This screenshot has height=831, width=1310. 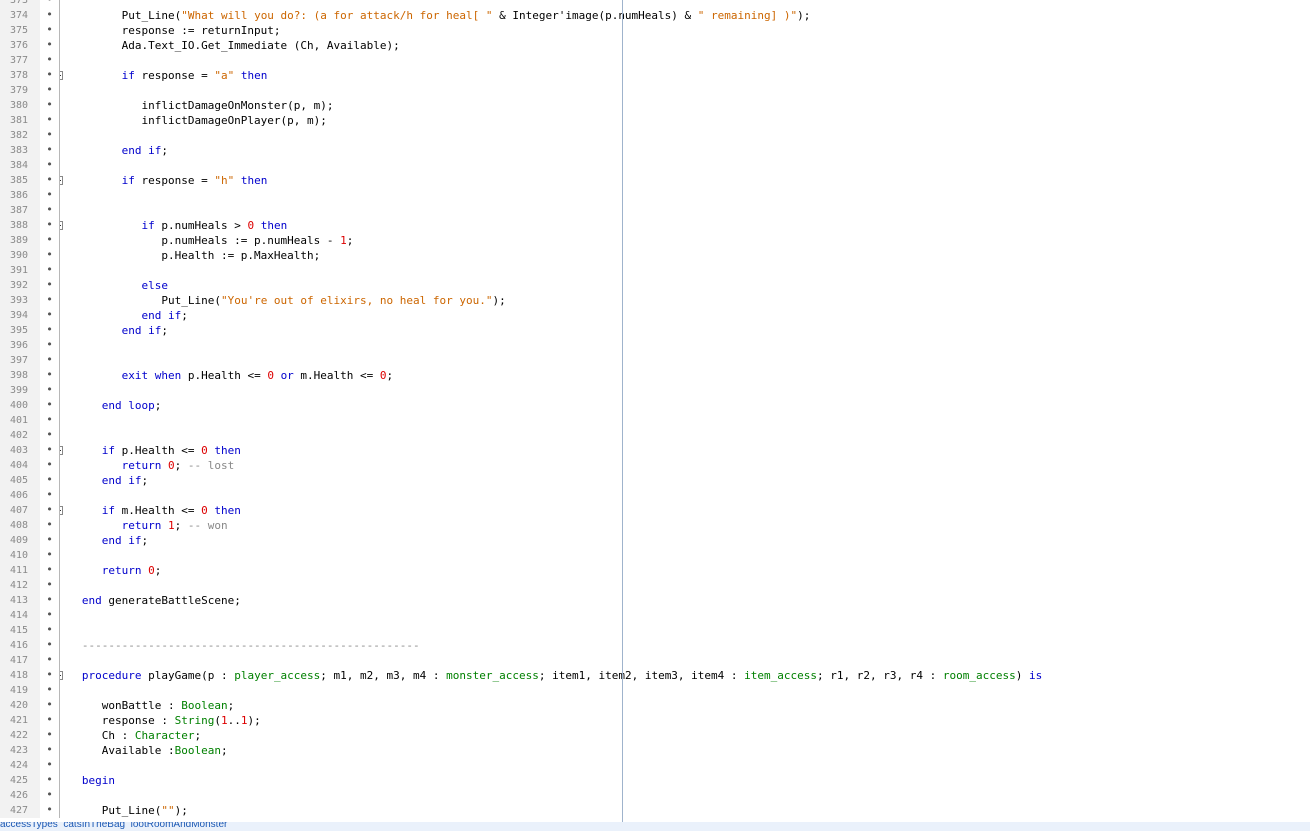 I want to click on code-line: 378 • if response = "a" then, so click(x=655, y=75).